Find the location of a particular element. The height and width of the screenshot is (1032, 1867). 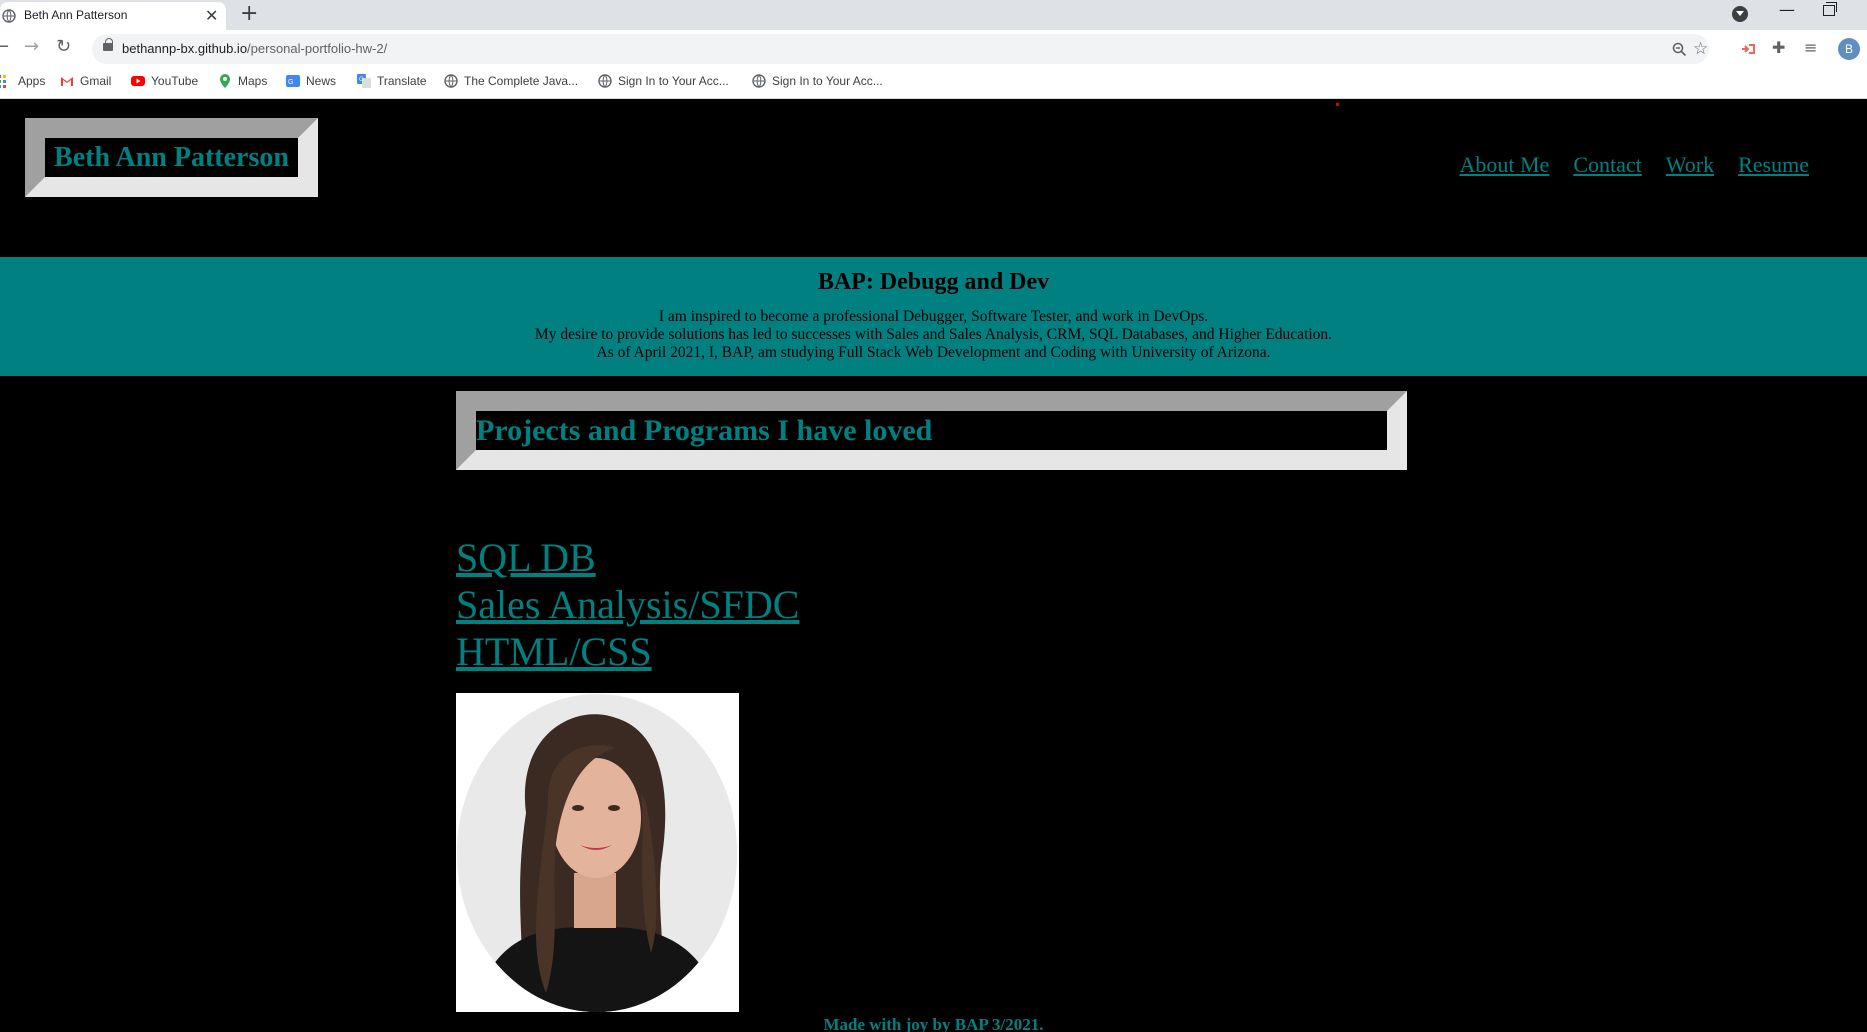

restore-window-button is located at coordinates (1830, 9).